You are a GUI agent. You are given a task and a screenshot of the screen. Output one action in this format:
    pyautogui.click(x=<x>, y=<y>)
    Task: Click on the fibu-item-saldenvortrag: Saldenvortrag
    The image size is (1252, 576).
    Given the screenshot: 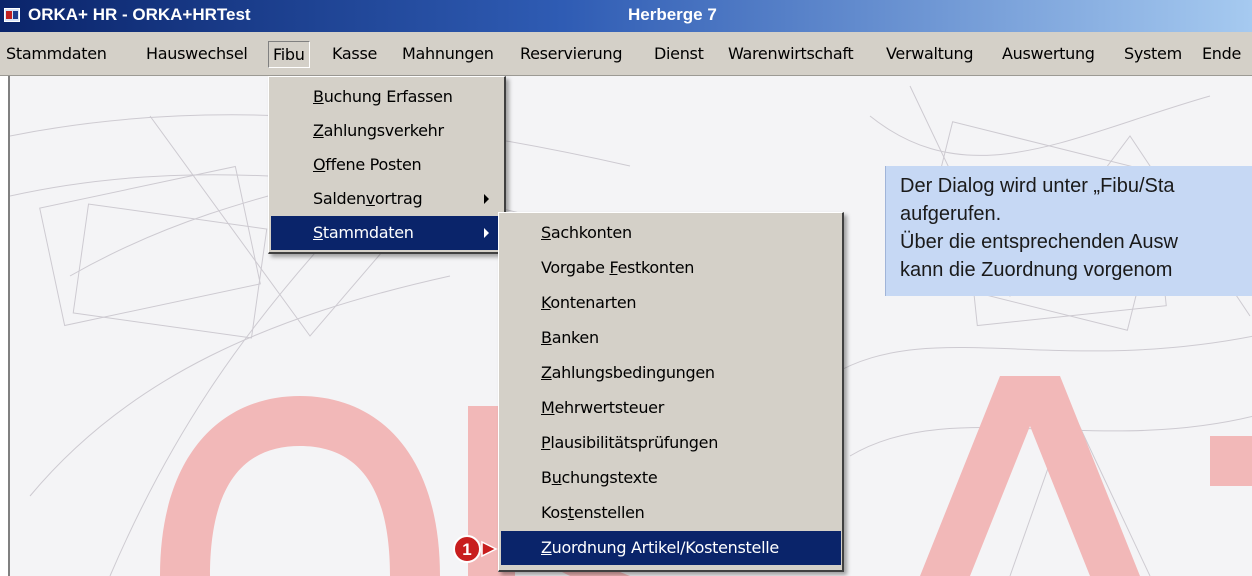 What is the action you would take?
    pyautogui.click(x=387, y=199)
    